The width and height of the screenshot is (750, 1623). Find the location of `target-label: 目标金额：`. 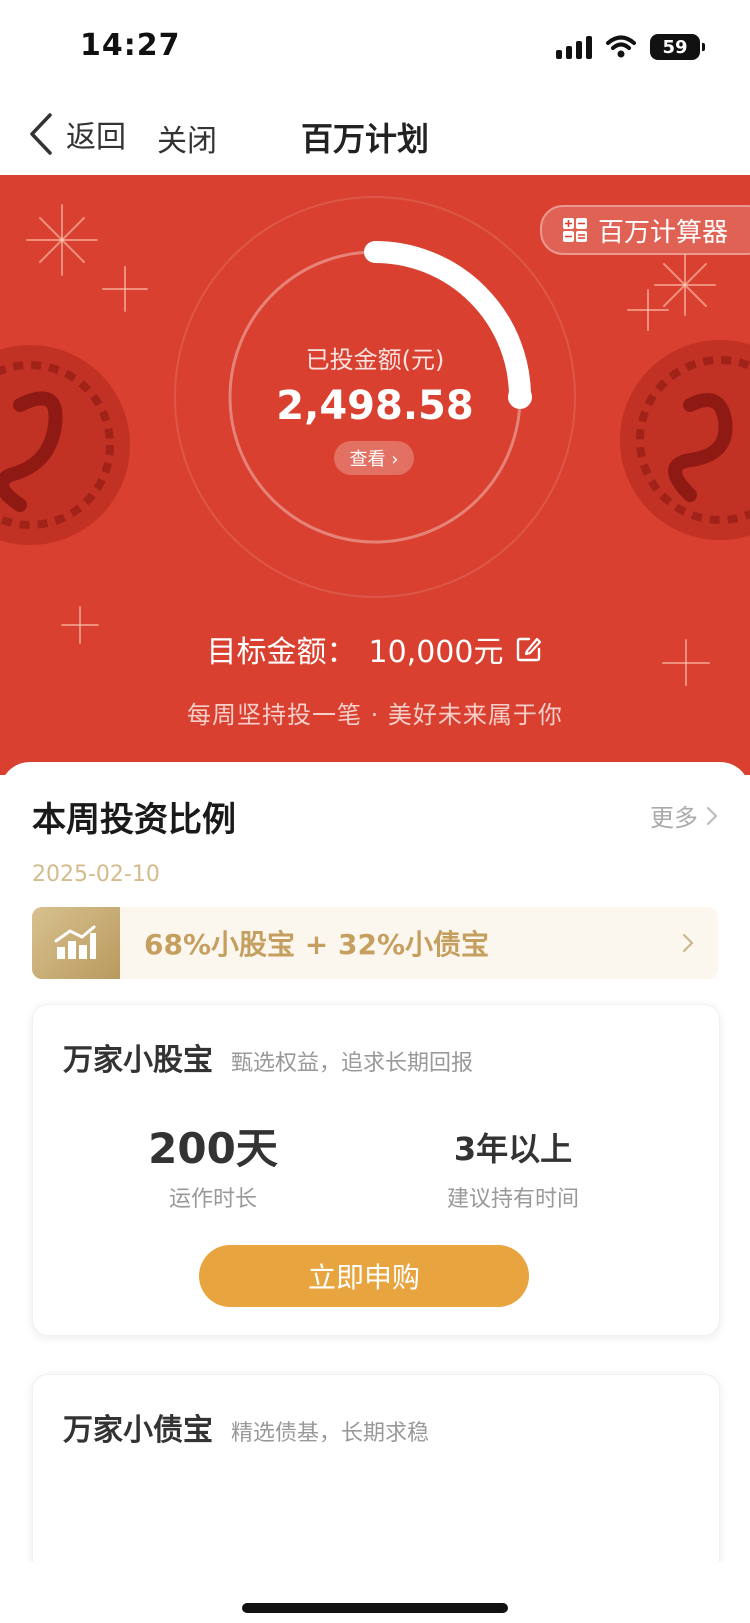

target-label: 目标金额： is located at coordinates (281, 652).